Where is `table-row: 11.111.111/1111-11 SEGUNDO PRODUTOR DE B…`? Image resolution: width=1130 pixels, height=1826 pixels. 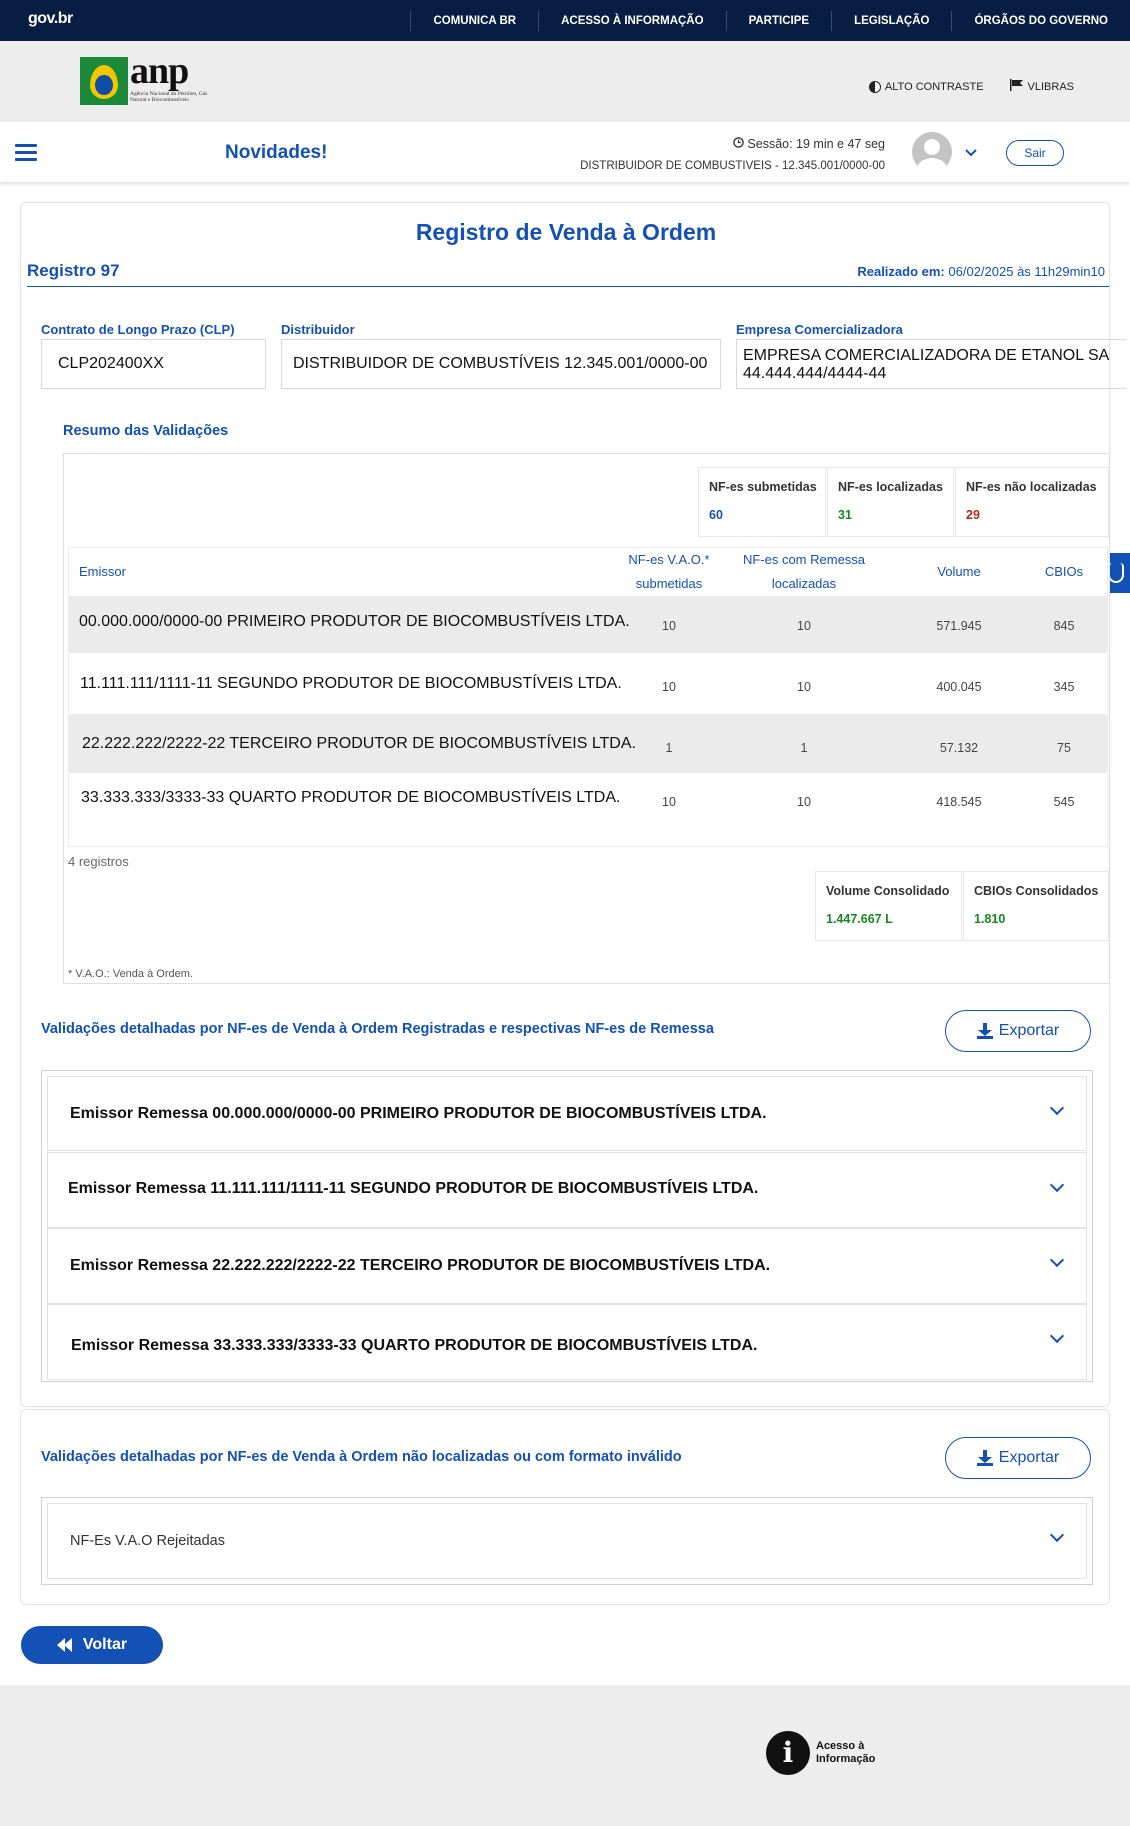 table-row: 11.111.111/1111-11 SEGUNDO PRODUTOR DE B… is located at coordinates (588, 683).